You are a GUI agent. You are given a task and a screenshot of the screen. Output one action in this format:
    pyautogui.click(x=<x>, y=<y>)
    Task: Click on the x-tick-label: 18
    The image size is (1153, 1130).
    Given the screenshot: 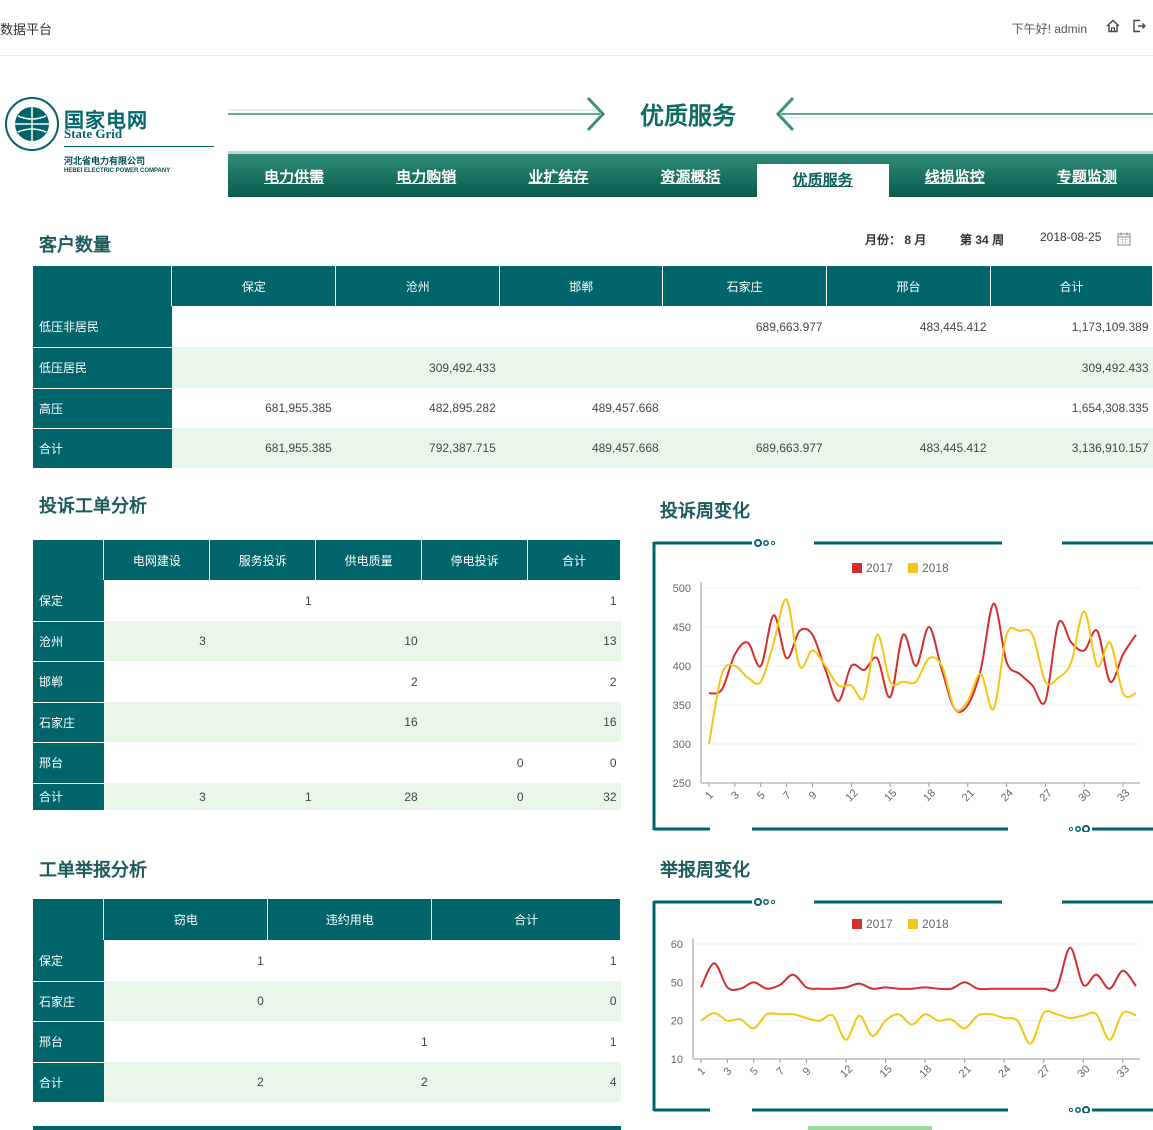 What is the action you would take?
    pyautogui.click(x=925, y=1071)
    